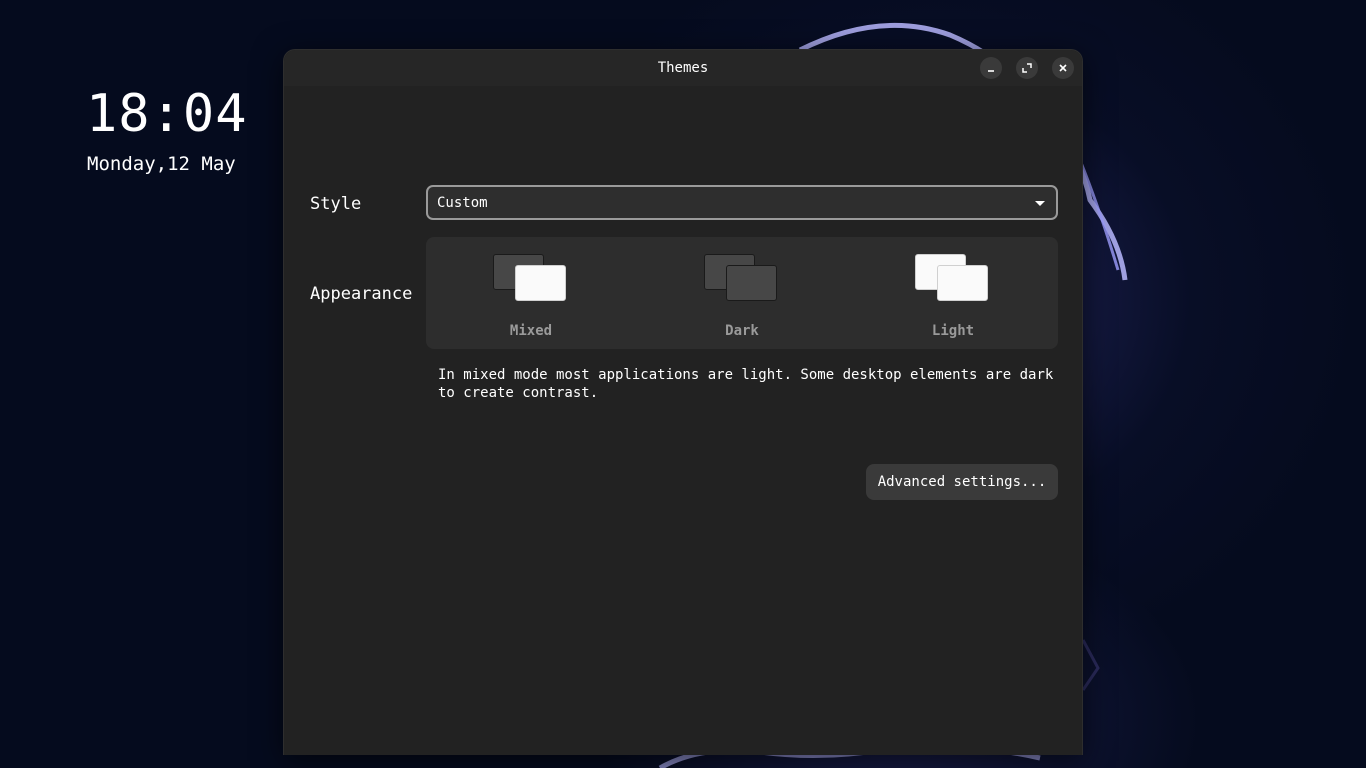  I want to click on chevron-down-icon, so click(1040, 203).